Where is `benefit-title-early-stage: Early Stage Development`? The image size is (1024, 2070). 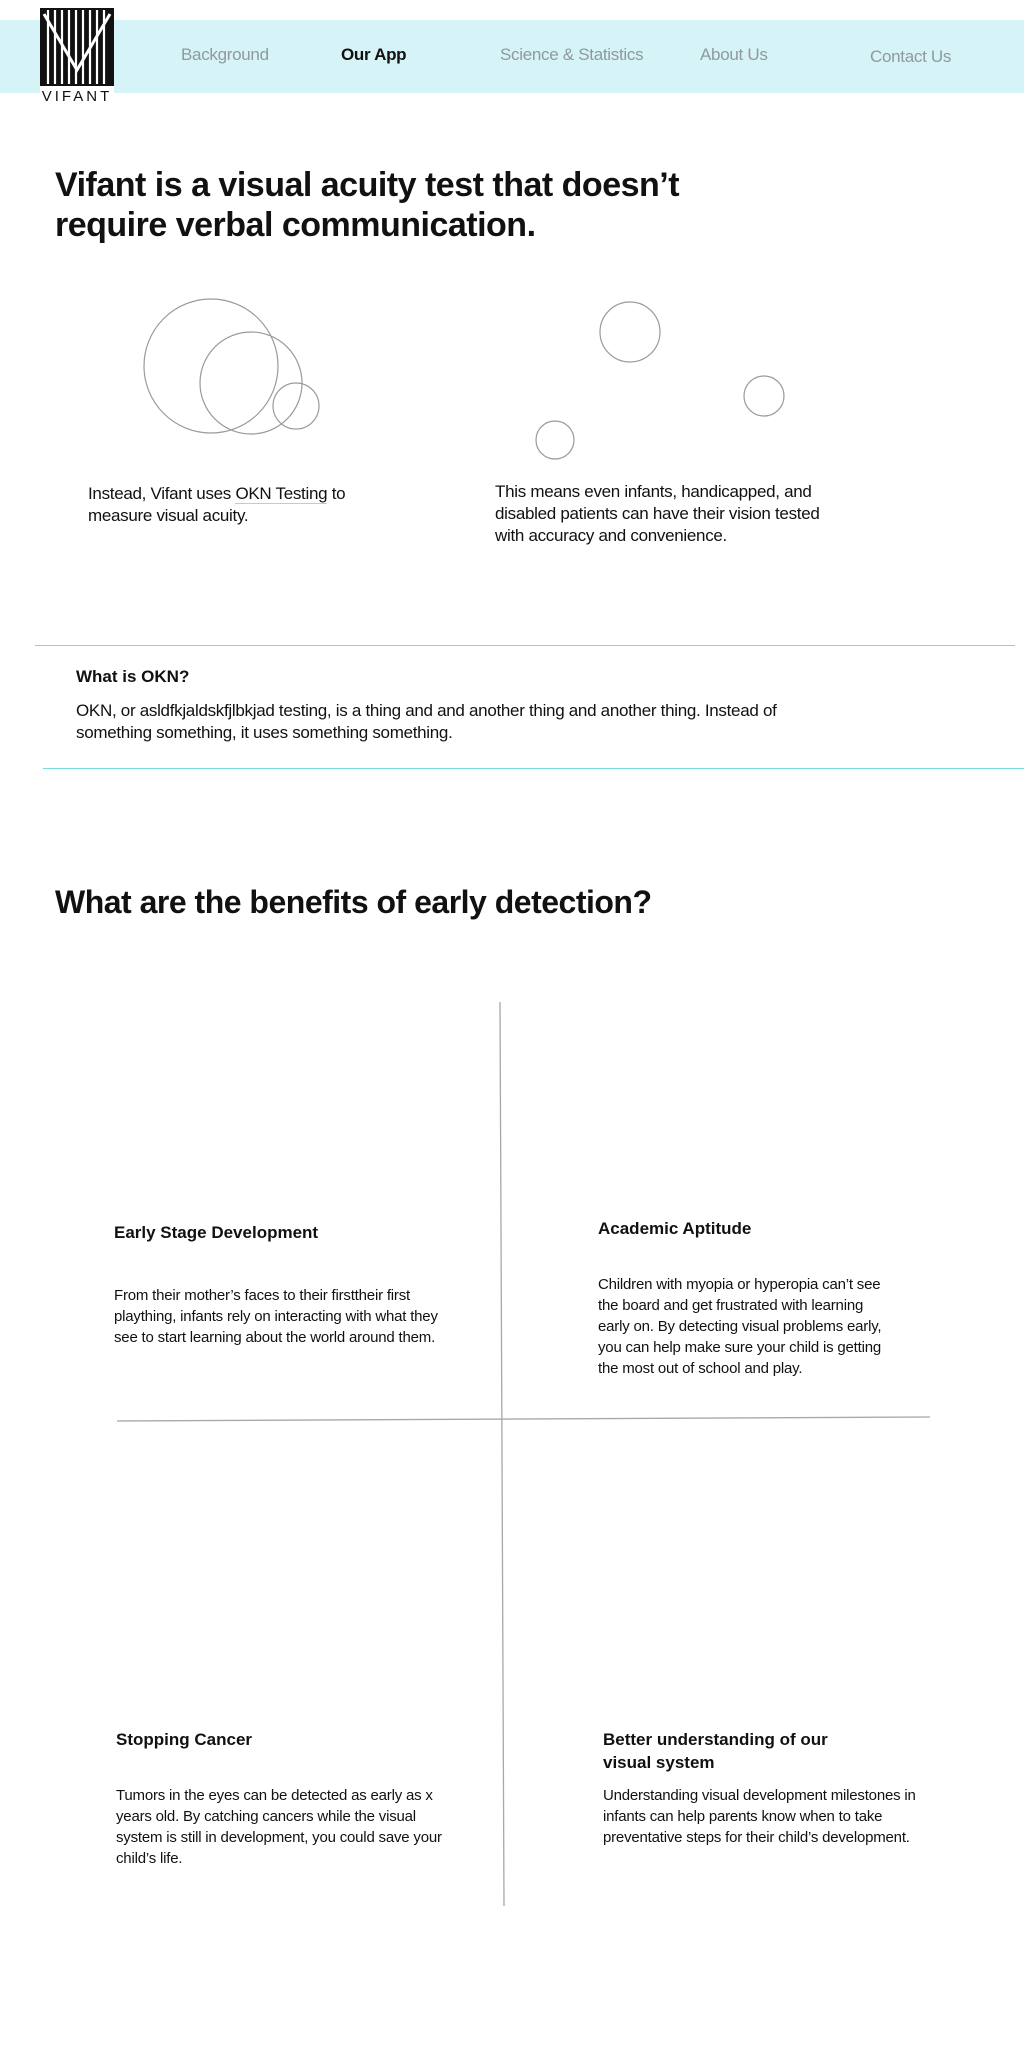
benefit-title-early-stage: Early Stage Development is located at coordinates (216, 1232).